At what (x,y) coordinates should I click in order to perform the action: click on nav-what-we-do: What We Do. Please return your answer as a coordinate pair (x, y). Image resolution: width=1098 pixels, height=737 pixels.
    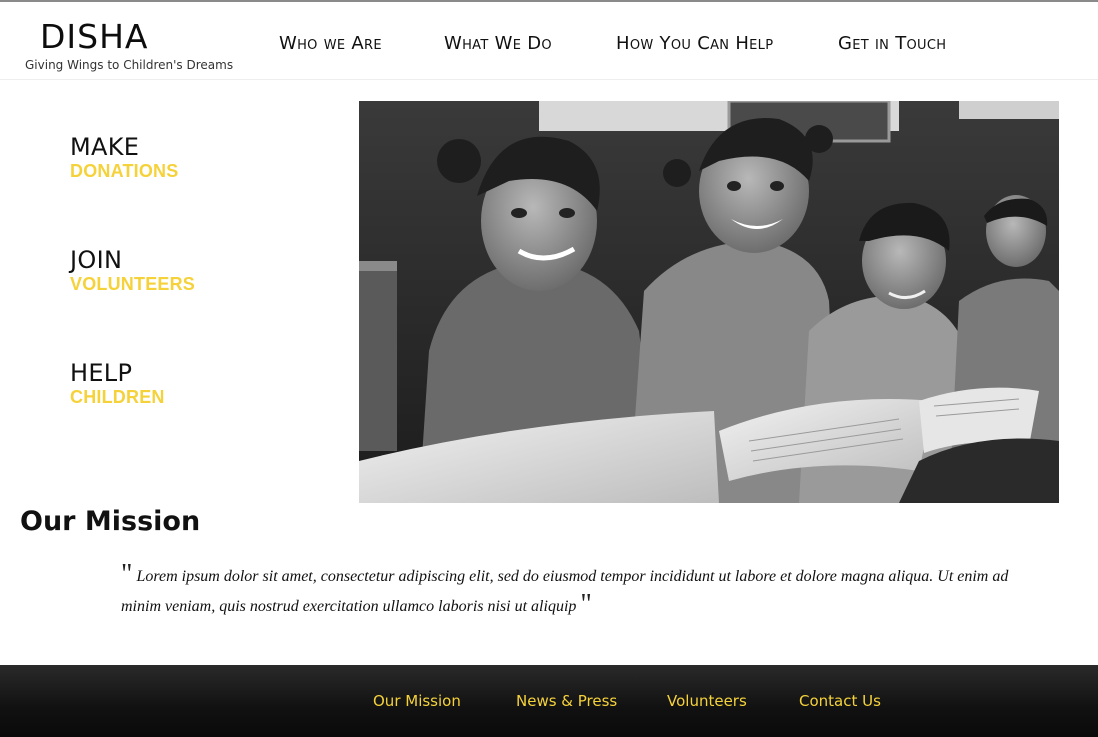
    Looking at the image, I should click on (498, 44).